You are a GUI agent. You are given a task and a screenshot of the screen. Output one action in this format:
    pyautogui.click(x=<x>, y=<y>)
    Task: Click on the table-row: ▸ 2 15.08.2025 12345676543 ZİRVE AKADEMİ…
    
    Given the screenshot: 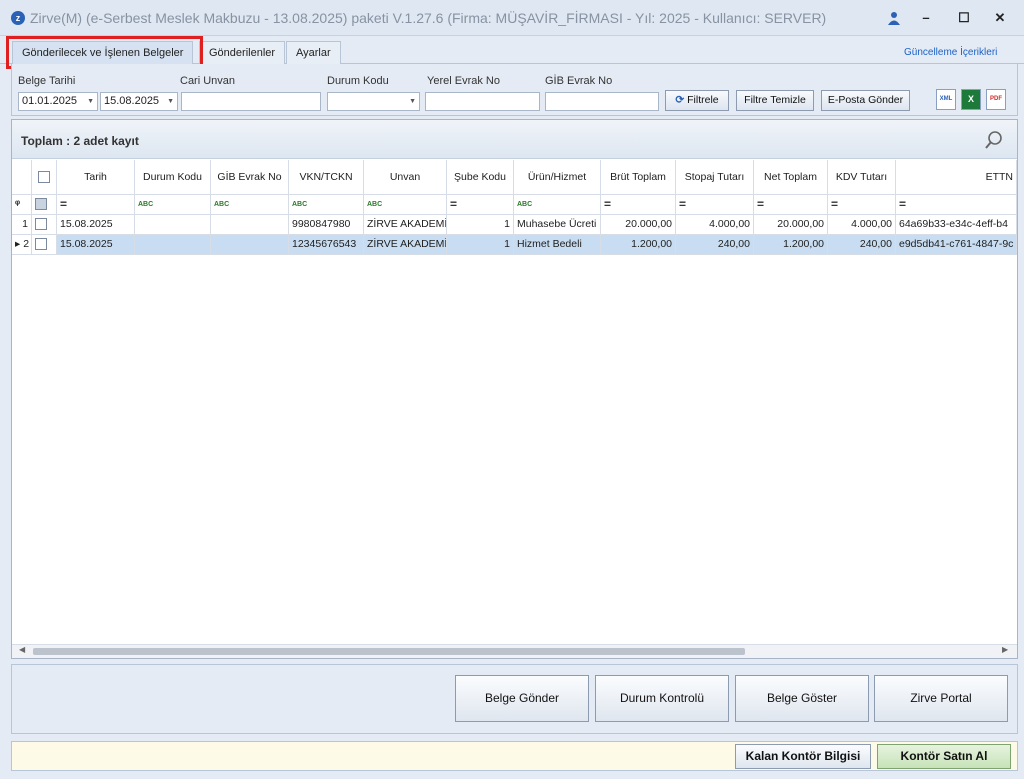 What is the action you would take?
    pyautogui.click(x=514, y=245)
    